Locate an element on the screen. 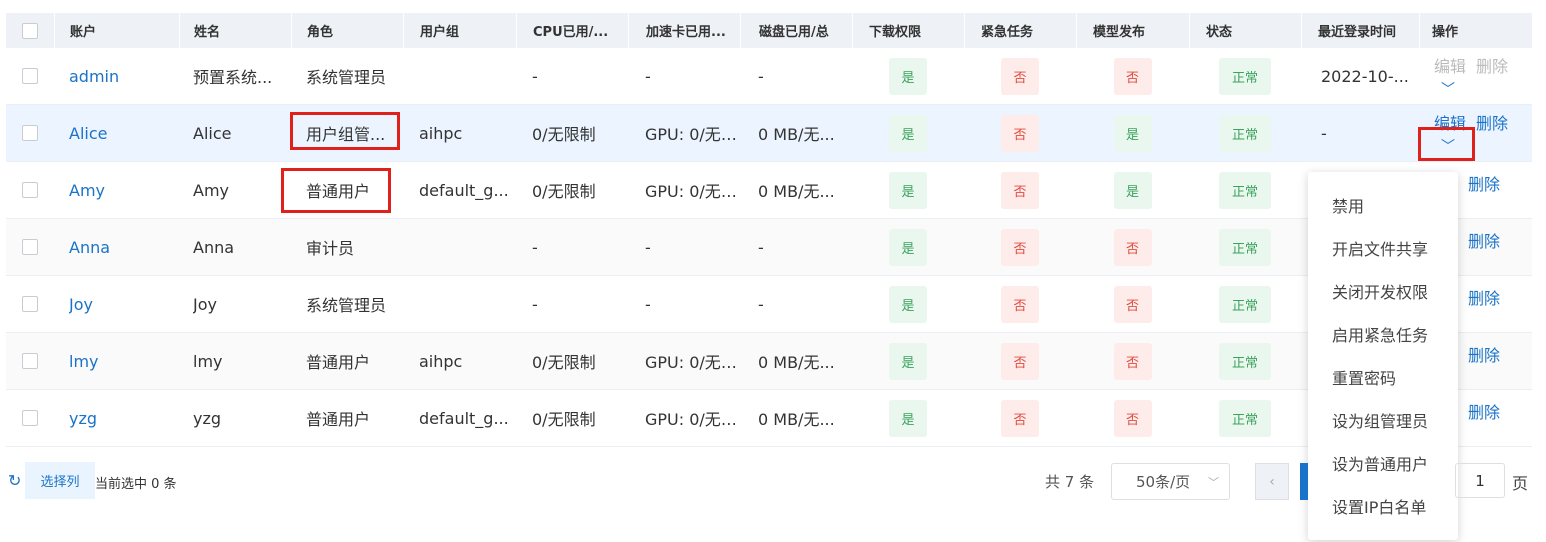 The height and width of the screenshot is (542, 1546). account-link: admin is located at coordinates (94, 76).